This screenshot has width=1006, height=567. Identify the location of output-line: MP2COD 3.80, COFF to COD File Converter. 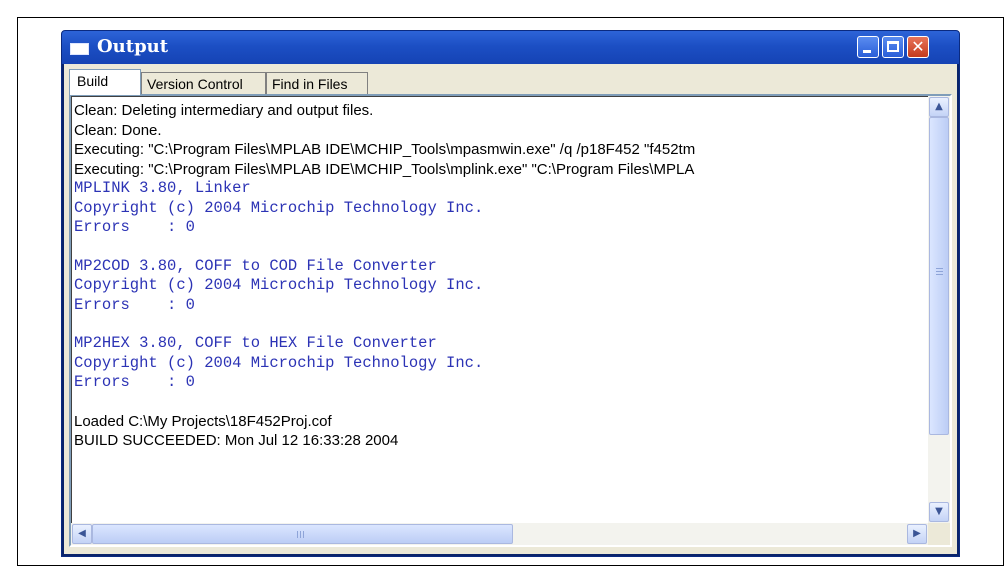
(255, 265).